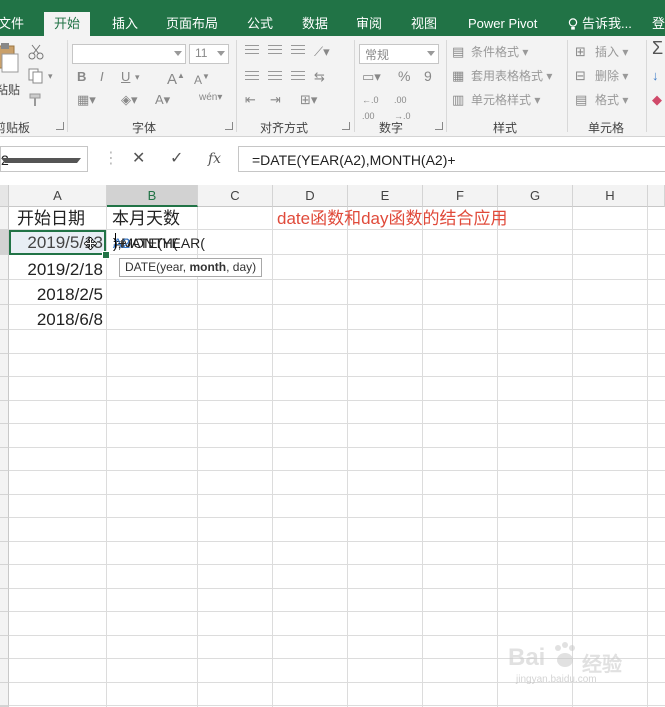 The height and width of the screenshot is (707, 665). Describe the element at coordinates (10, 62) in the screenshot. I see `paste-icon` at that location.